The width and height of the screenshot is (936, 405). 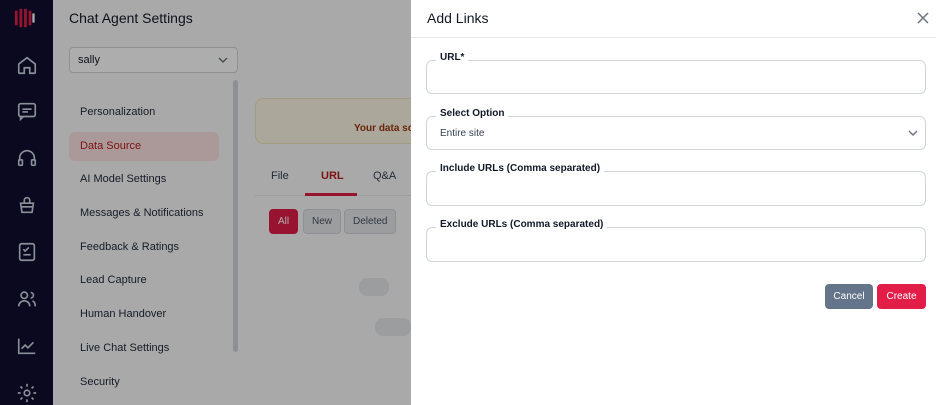 What do you see at coordinates (849, 296) in the screenshot?
I see `cancel-button: Cancel` at bounding box center [849, 296].